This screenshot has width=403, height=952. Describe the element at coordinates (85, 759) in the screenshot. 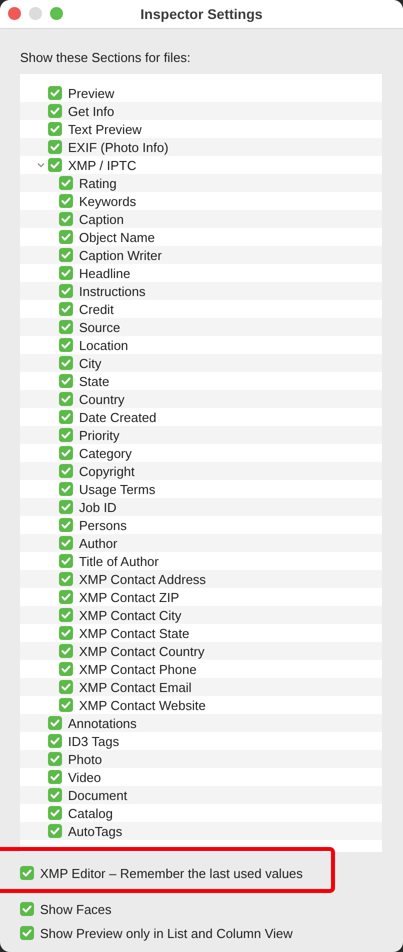

I see `section-label: Photo` at that location.